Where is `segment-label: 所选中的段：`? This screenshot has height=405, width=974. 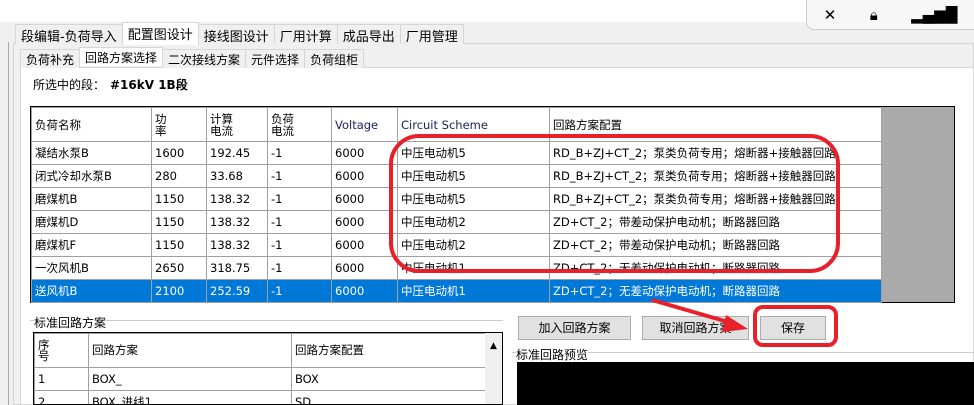
segment-label: 所选中的段： is located at coordinates (69, 85).